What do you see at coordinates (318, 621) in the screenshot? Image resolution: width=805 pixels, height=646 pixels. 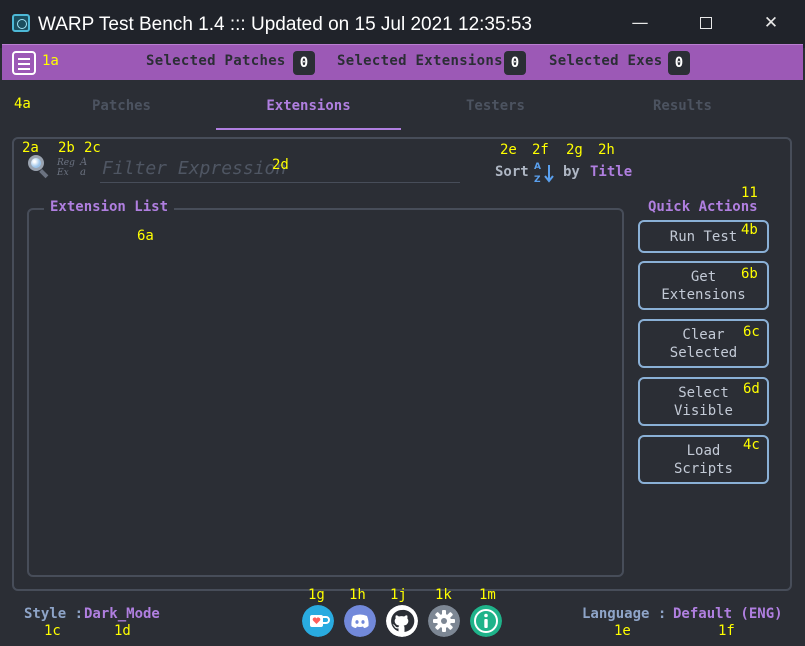 I see `ko-fi-icon` at bounding box center [318, 621].